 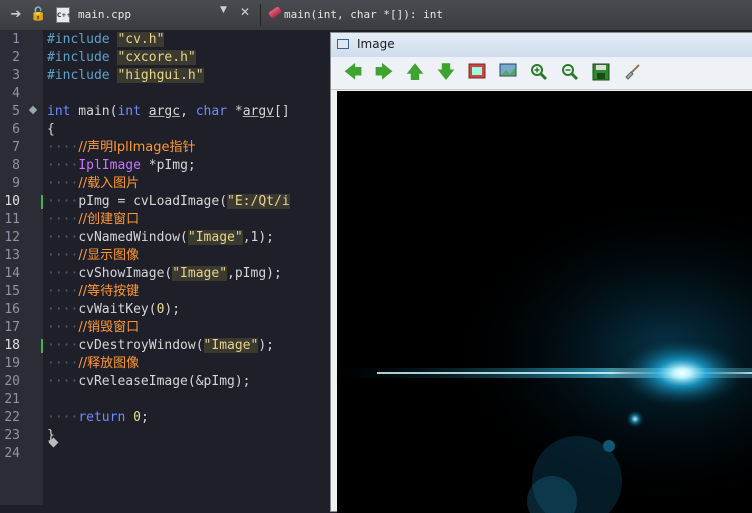 What do you see at coordinates (260, 15) in the screenshot?
I see `toolbar-divider` at bounding box center [260, 15].